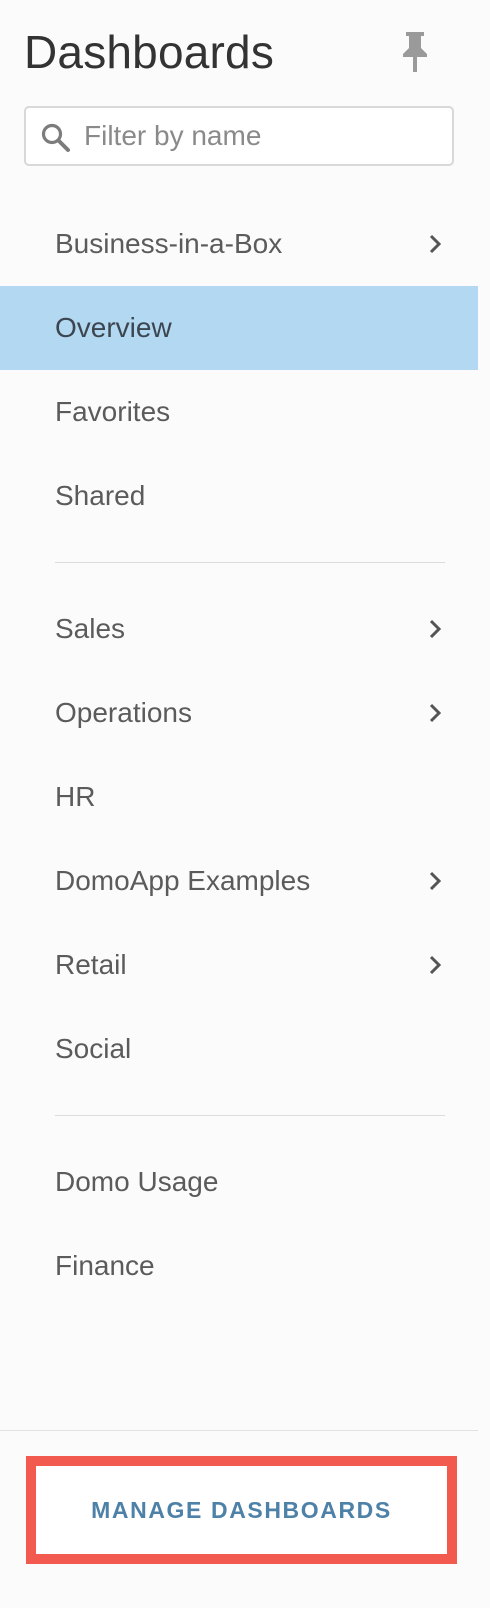 This screenshot has width=490, height=1608. Describe the element at coordinates (105, 1265) in the screenshot. I see `nav-item-label: Finance` at that location.